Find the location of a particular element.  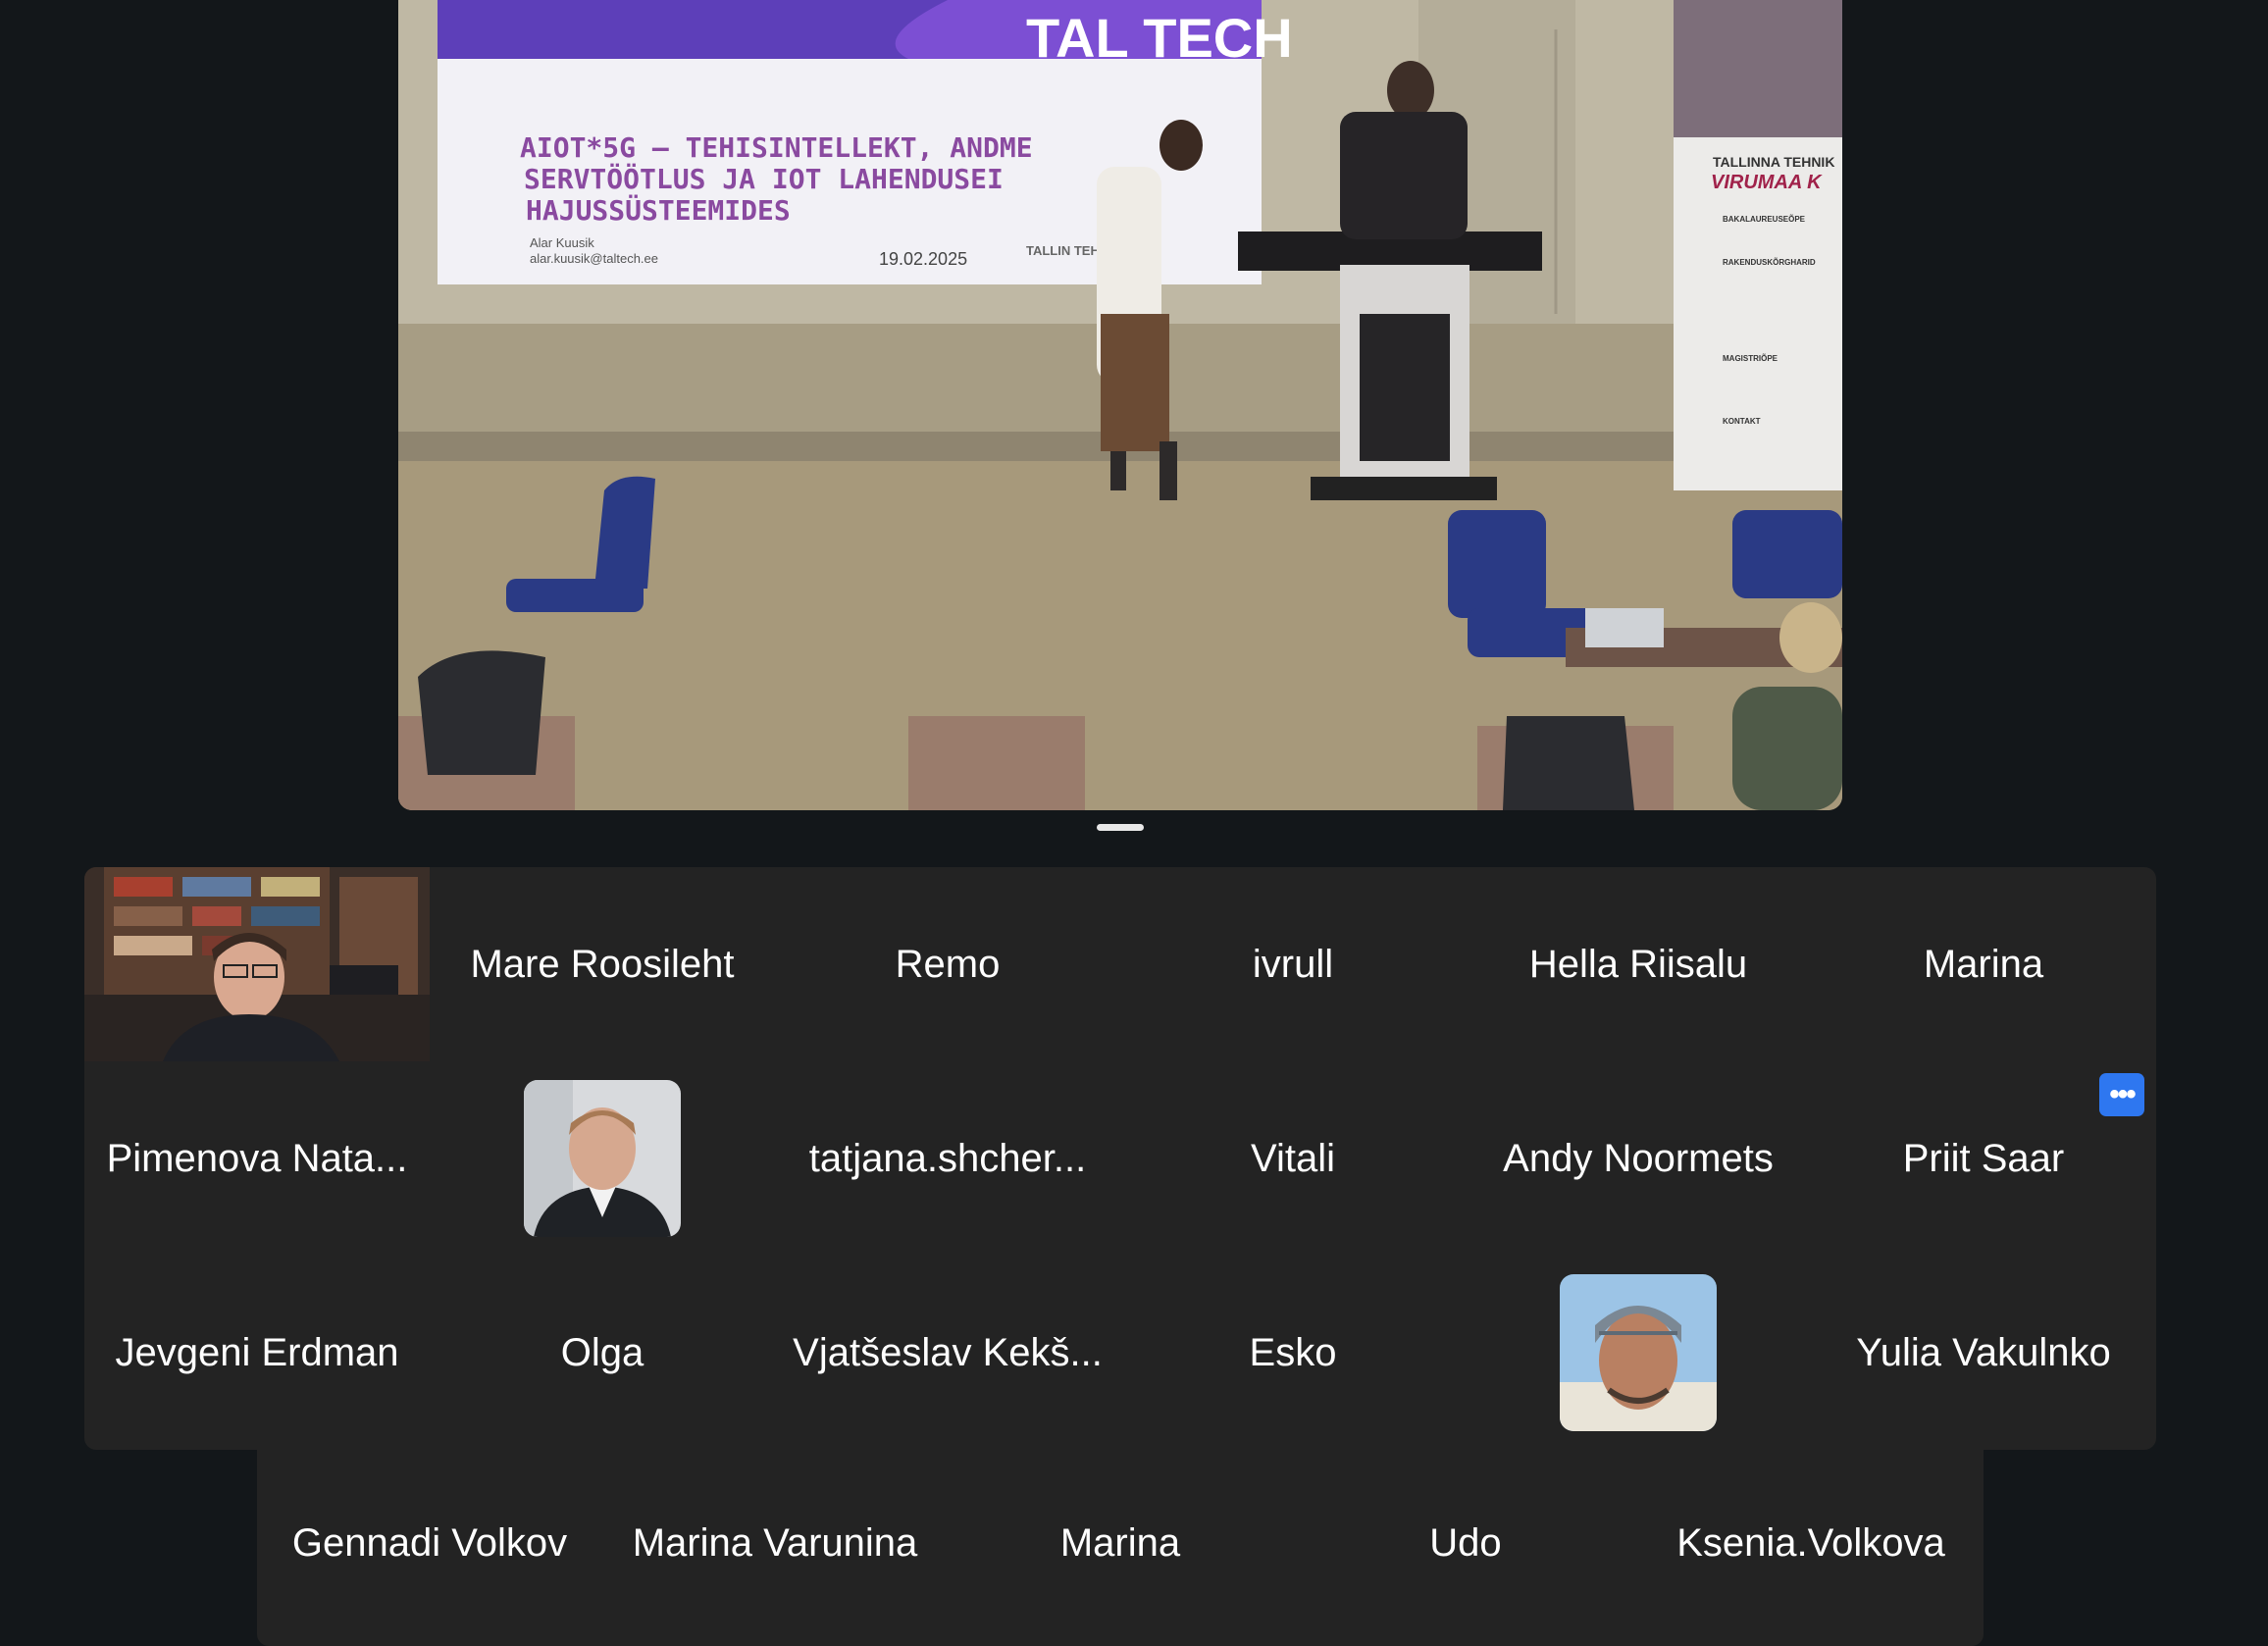

webcam-feed is located at coordinates (257, 964).